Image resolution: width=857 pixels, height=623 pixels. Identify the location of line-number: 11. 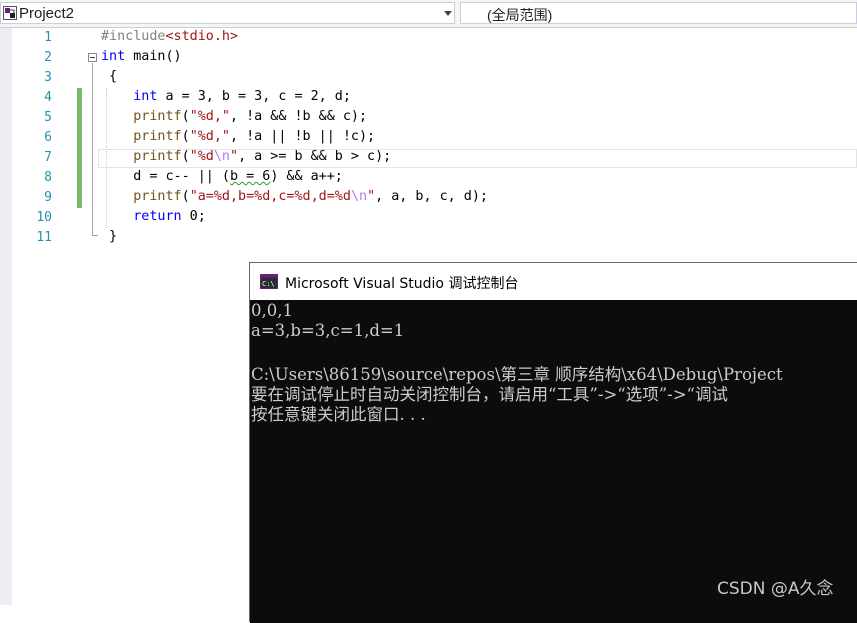
(44, 237).